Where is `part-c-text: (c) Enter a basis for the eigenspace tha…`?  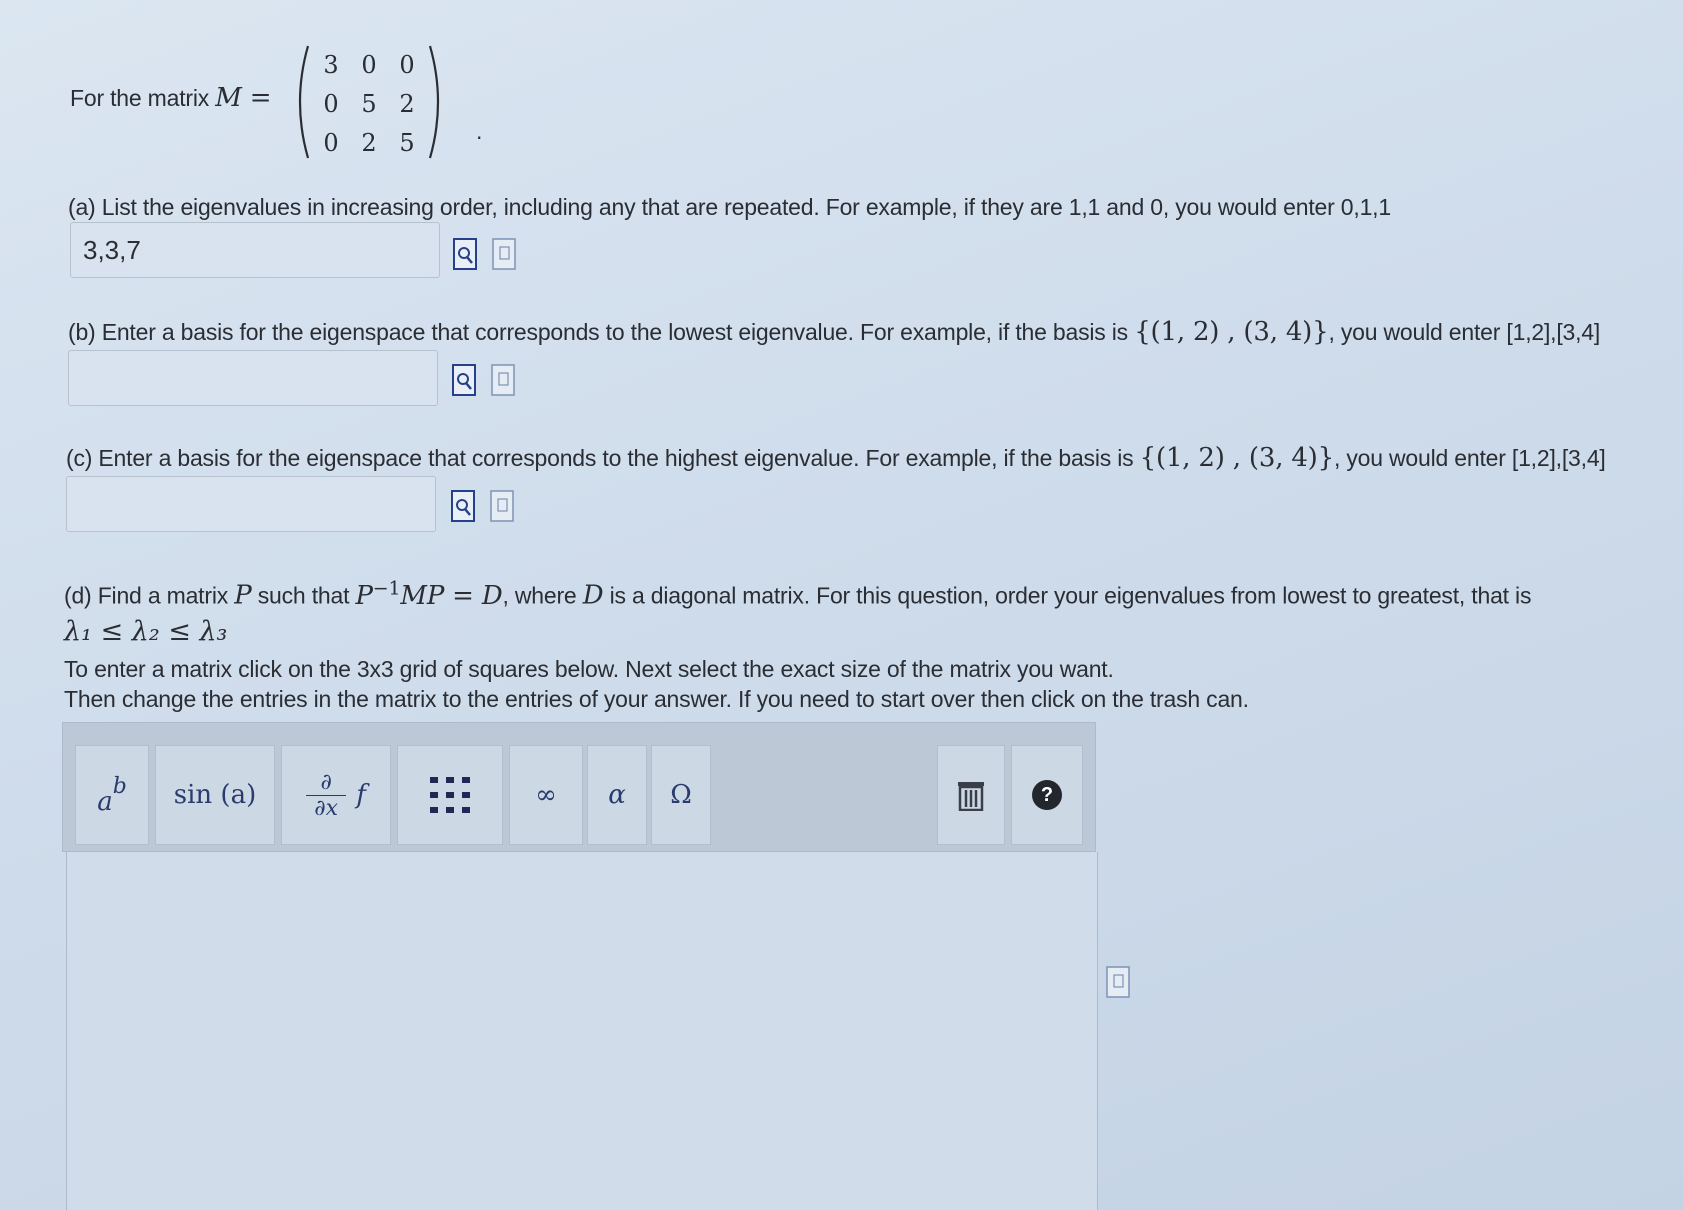
part-c-text: (c) Enter a basis for the eigenspace tha… is located at coordinates (600, 458).